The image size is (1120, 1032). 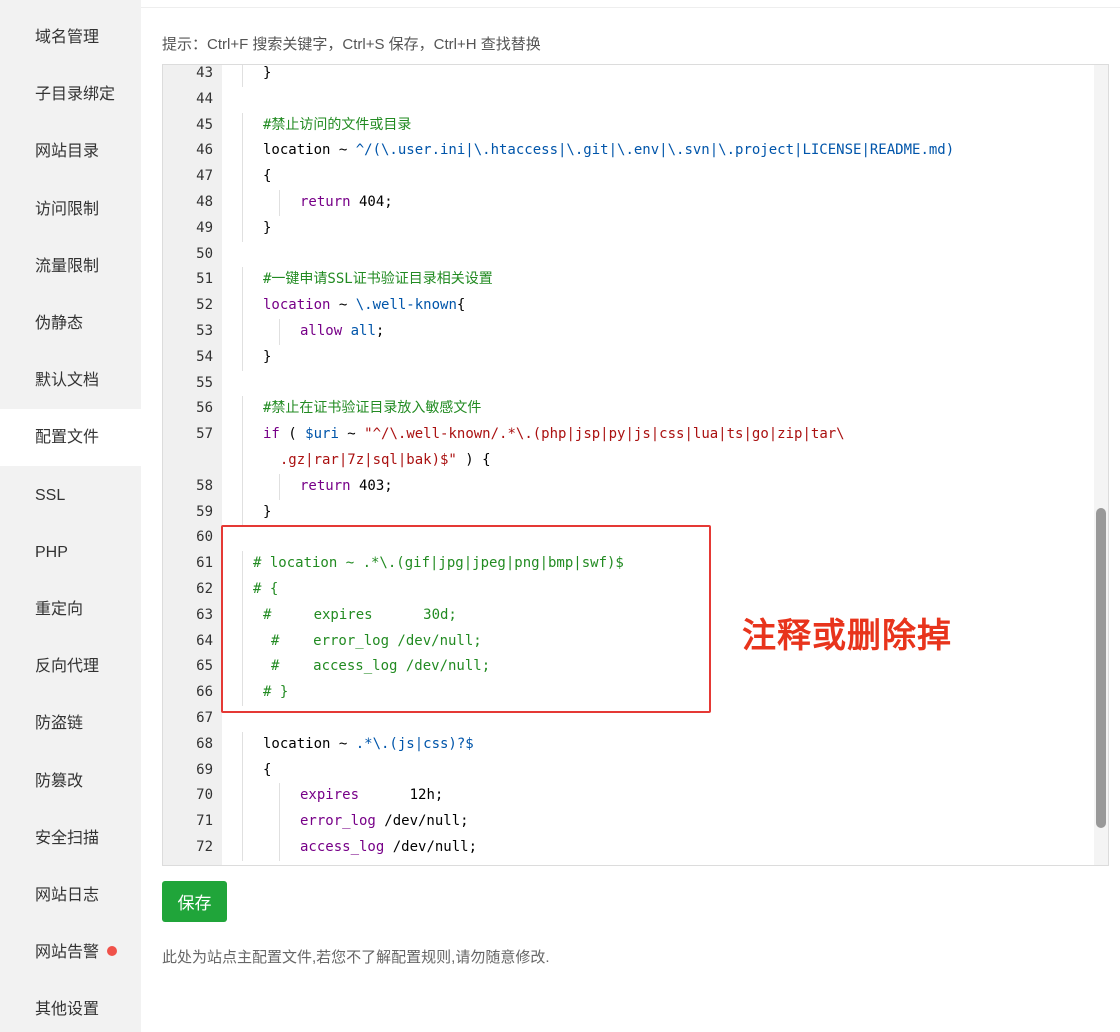 What do you see at coordinates (635, 100) in the screenshot?
I see `code-line: 44` at bounding box center [635, 100].